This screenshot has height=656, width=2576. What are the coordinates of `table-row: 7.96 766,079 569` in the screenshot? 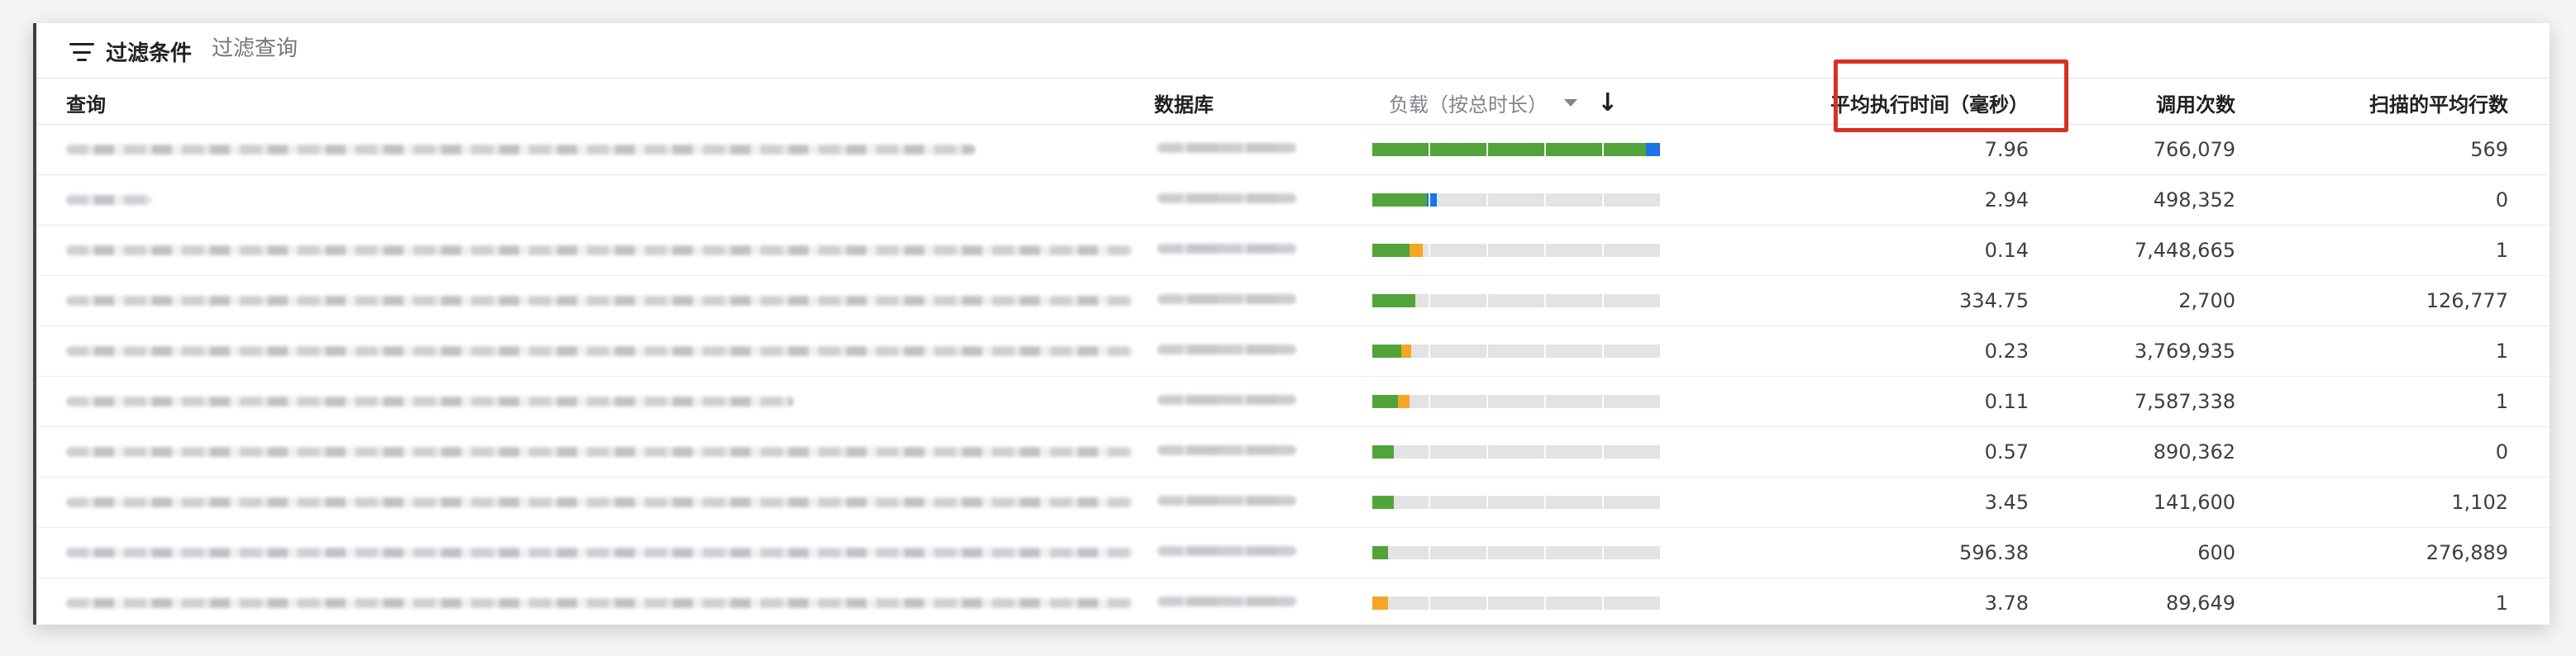 It's located at (1293, 150).